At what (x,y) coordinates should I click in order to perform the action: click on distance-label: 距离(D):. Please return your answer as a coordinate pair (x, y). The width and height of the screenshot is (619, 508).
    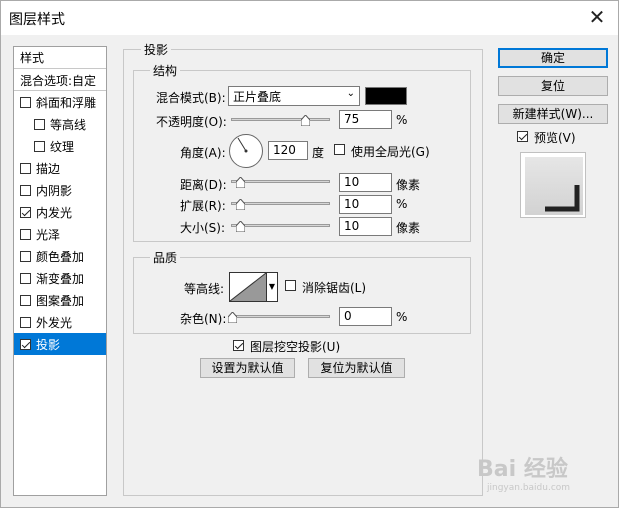
    Looking at the image, I should click on (203, 185).